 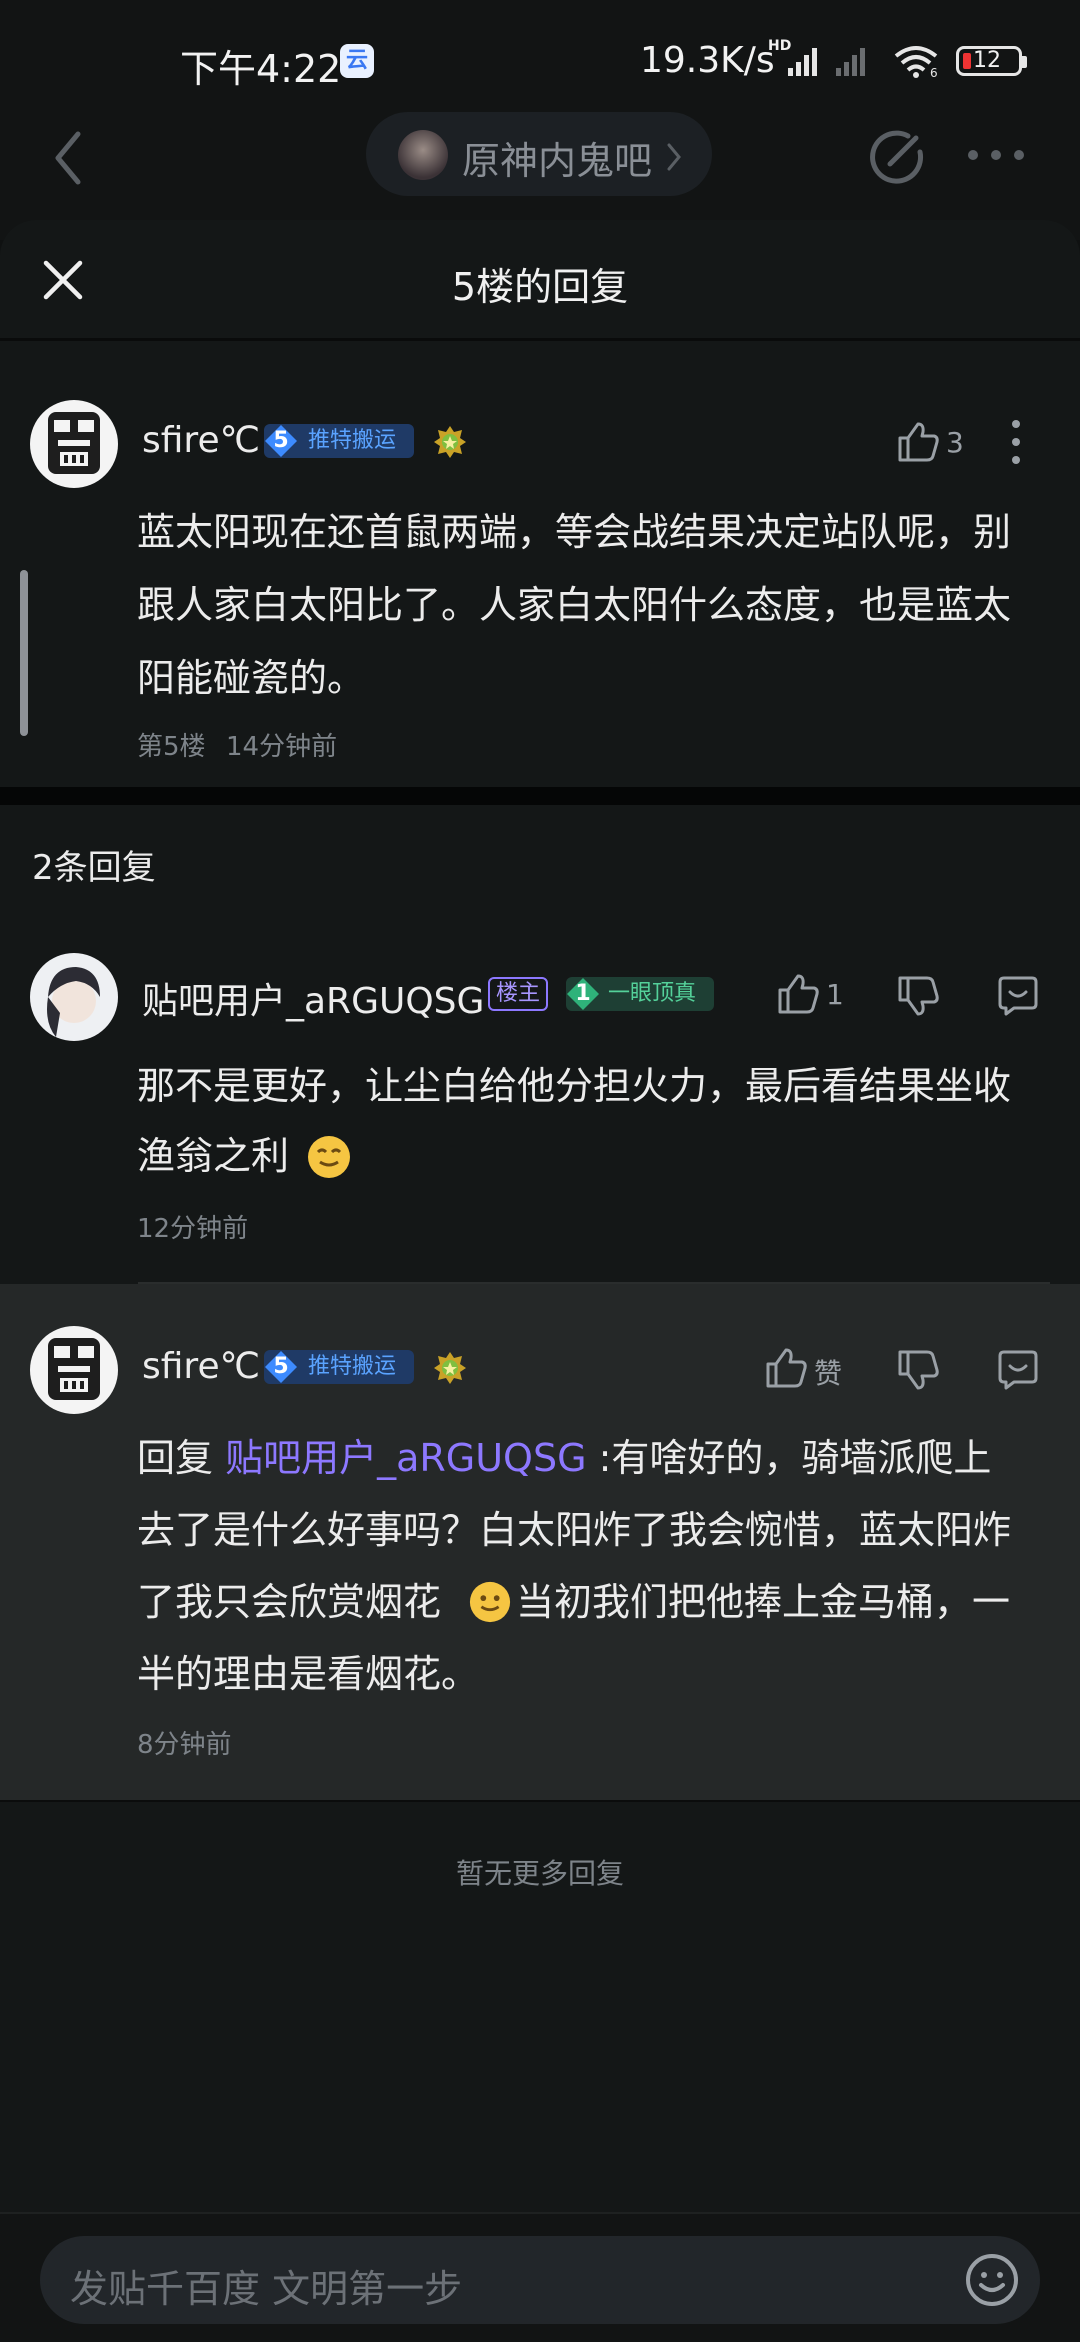 What do you see at coordinates (266, 2285) in the screenshot?
I see `input-placeholder: 发贴千百度 文明第一步` at bounding box center [266, 2285].